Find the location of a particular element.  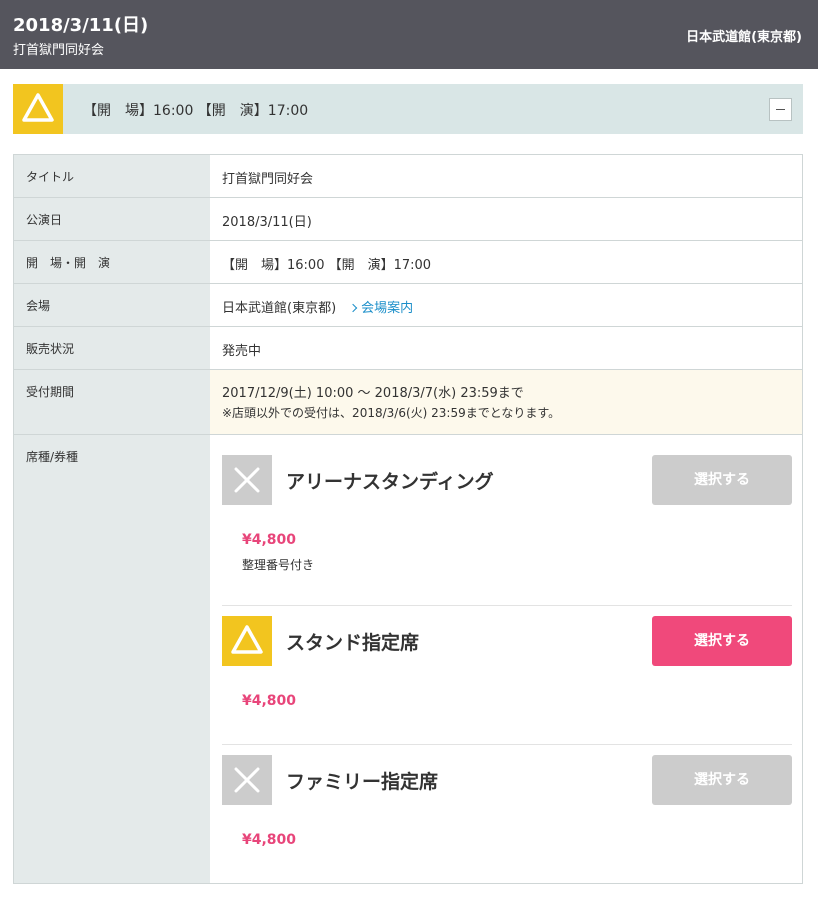

venue-guide-link: 会場案内 is located at coordinates (374, 308).